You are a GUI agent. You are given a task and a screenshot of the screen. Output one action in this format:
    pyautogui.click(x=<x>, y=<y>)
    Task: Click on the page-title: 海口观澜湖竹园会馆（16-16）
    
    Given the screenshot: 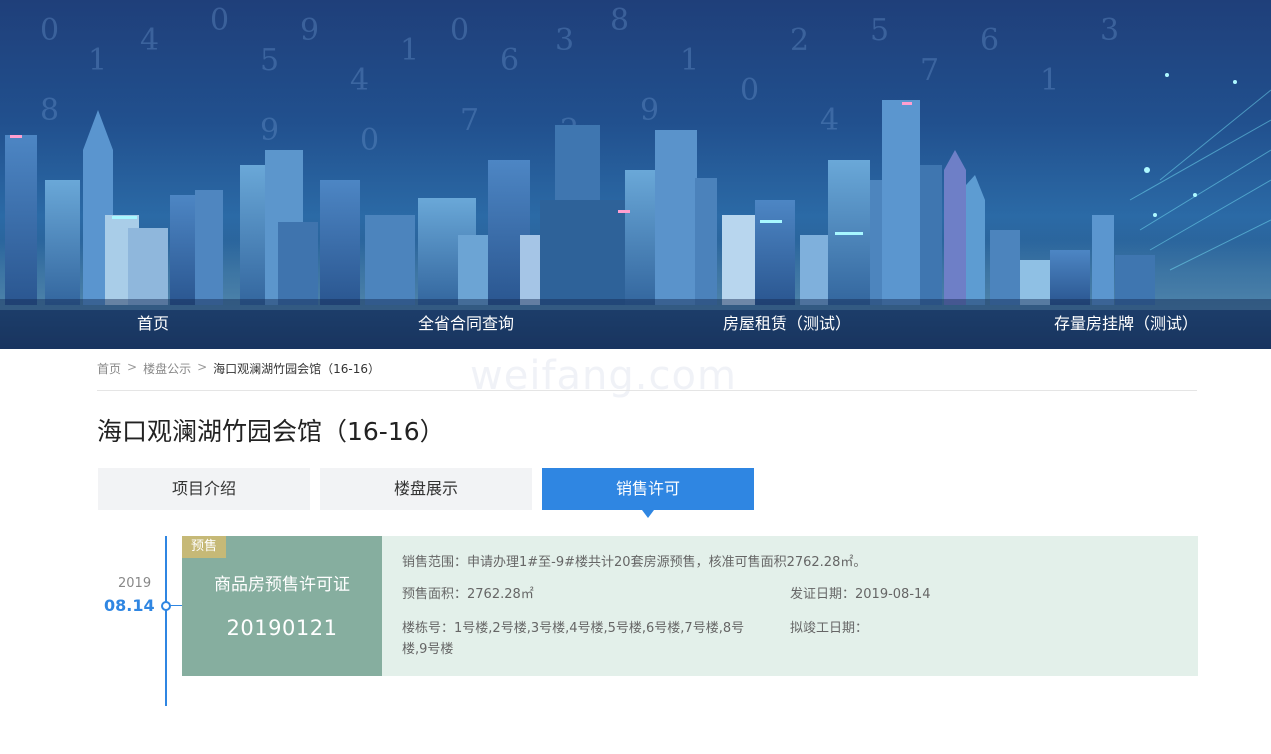 What is the action you would take?
    pyautogui.click(x=271, y=431)
    